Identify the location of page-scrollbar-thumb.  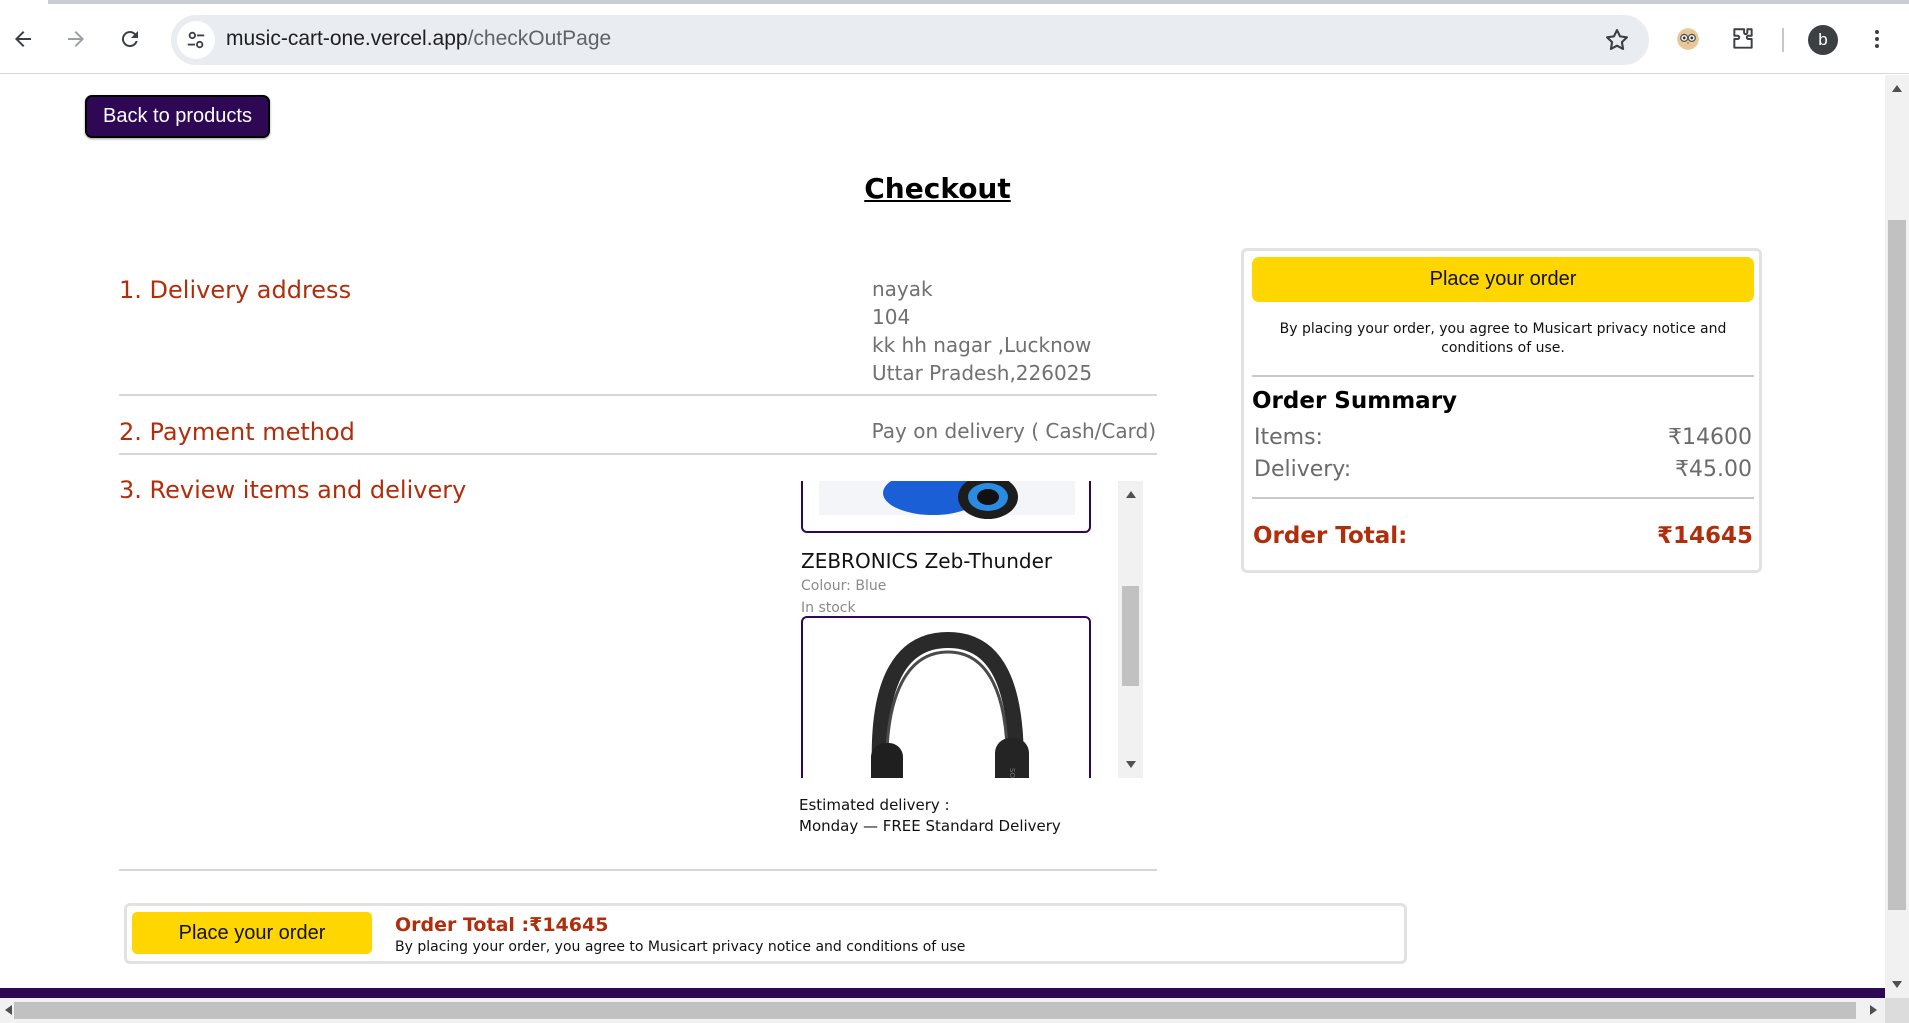
(1897, 565).